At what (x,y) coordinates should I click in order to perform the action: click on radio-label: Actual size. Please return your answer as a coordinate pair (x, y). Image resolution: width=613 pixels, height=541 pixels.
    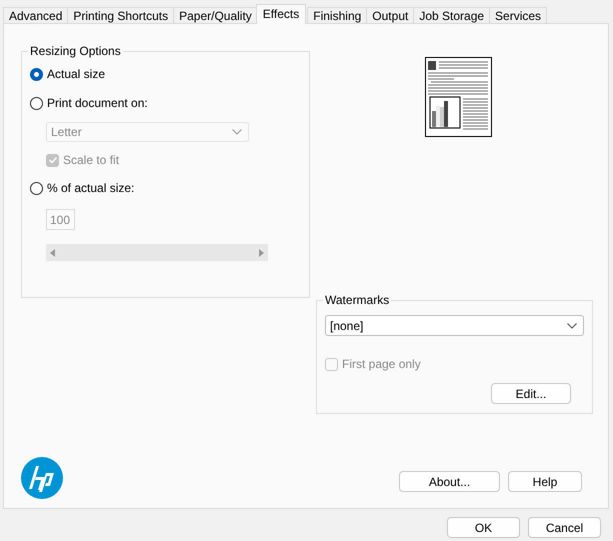
    Looking at the image, I should click on (76, 74).